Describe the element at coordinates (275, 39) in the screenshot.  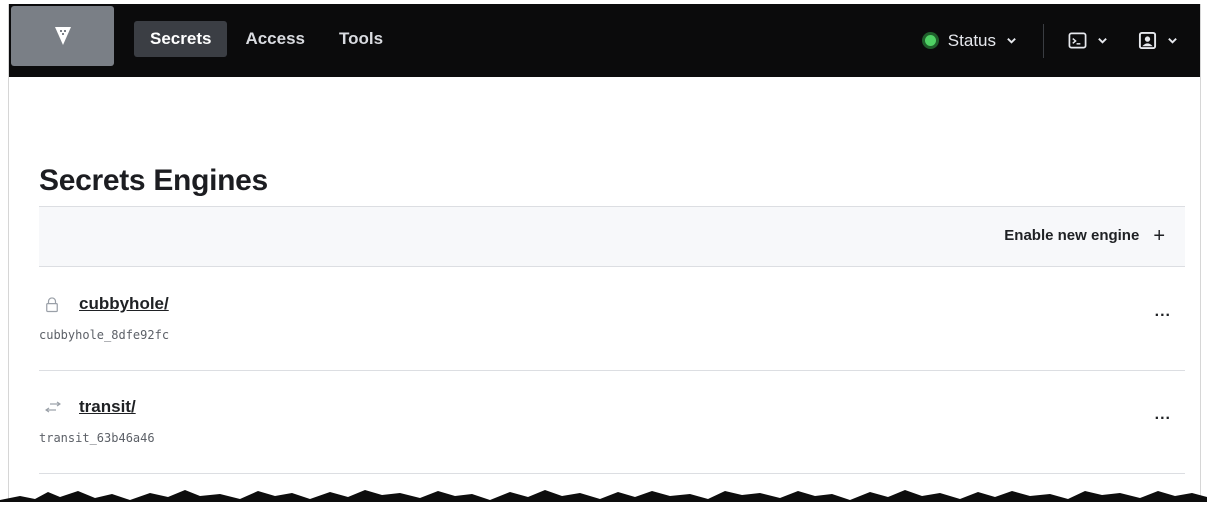
I see `nav-access: Access` at that location.